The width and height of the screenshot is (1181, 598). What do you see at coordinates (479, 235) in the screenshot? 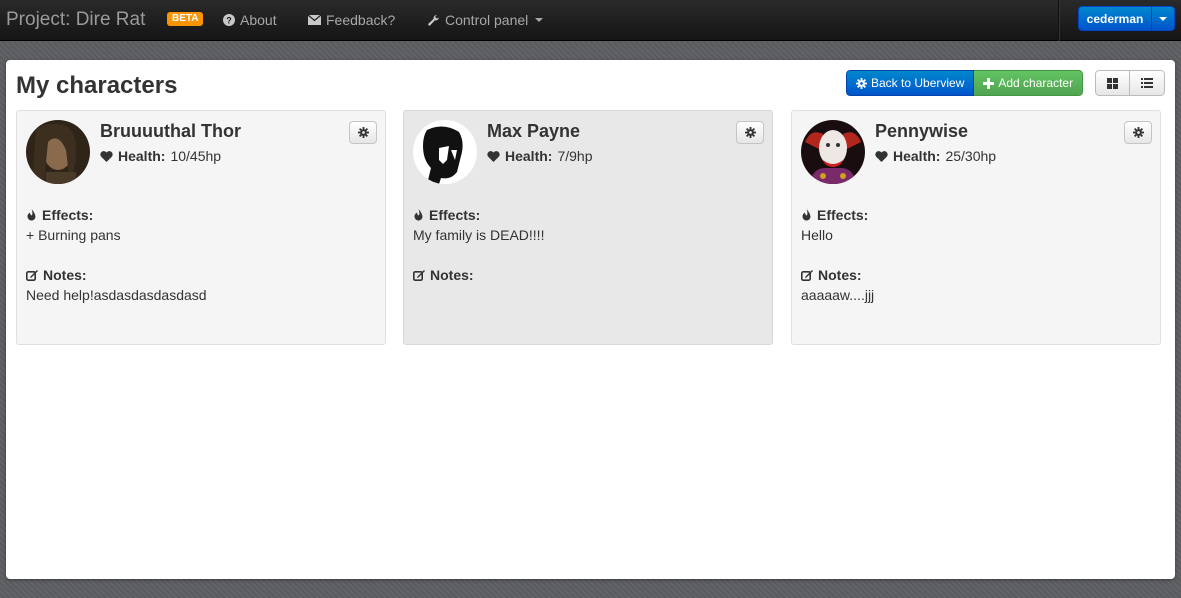
I see `effects-text: My family is DEAD!!!!` at bounding box center [479, 235].